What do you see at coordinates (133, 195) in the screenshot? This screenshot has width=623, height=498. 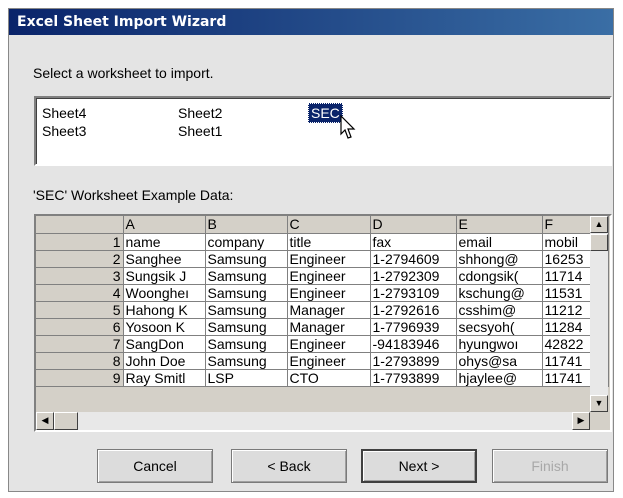 I see `example-data-label: 'SEC' Worksheet Example Data:` at bounding box center [133, 195].